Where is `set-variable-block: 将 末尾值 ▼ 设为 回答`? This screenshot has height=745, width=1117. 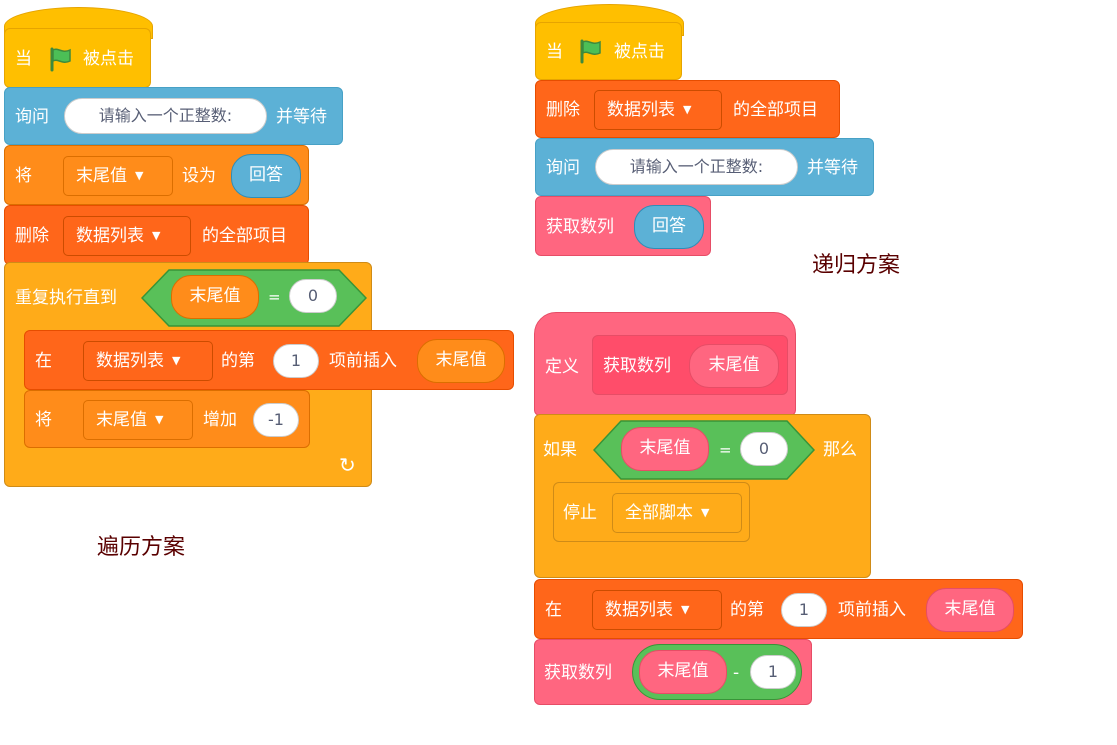 set-variable-block: 将 末尾值 ▼ 设为 回答 is located at coordinates (156, 175).